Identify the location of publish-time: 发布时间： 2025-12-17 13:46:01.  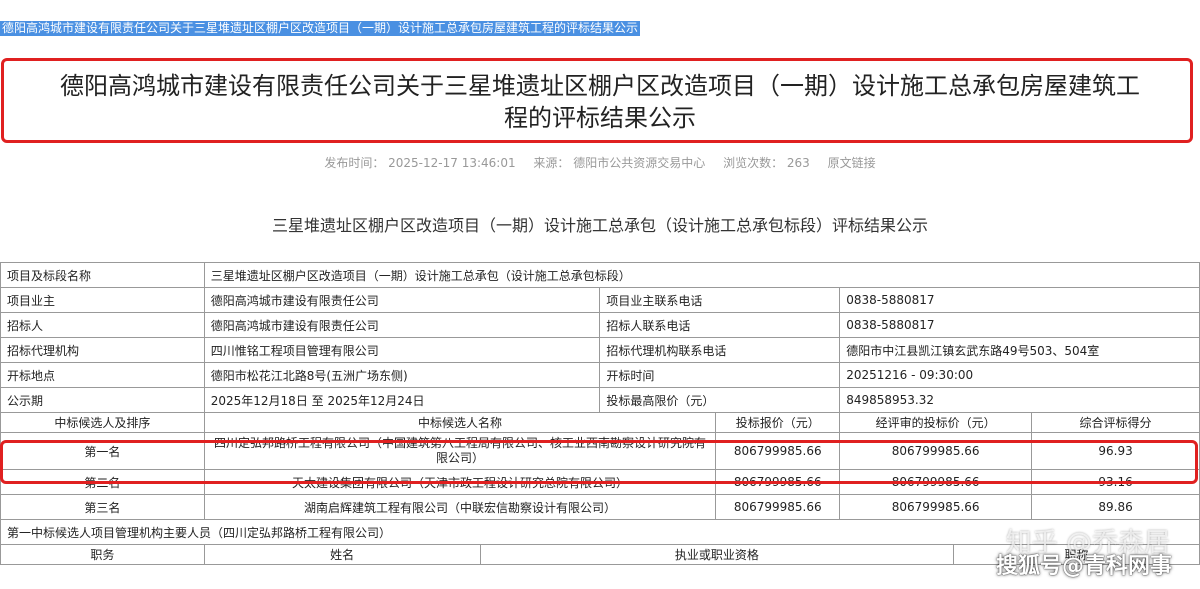
(420, 163).